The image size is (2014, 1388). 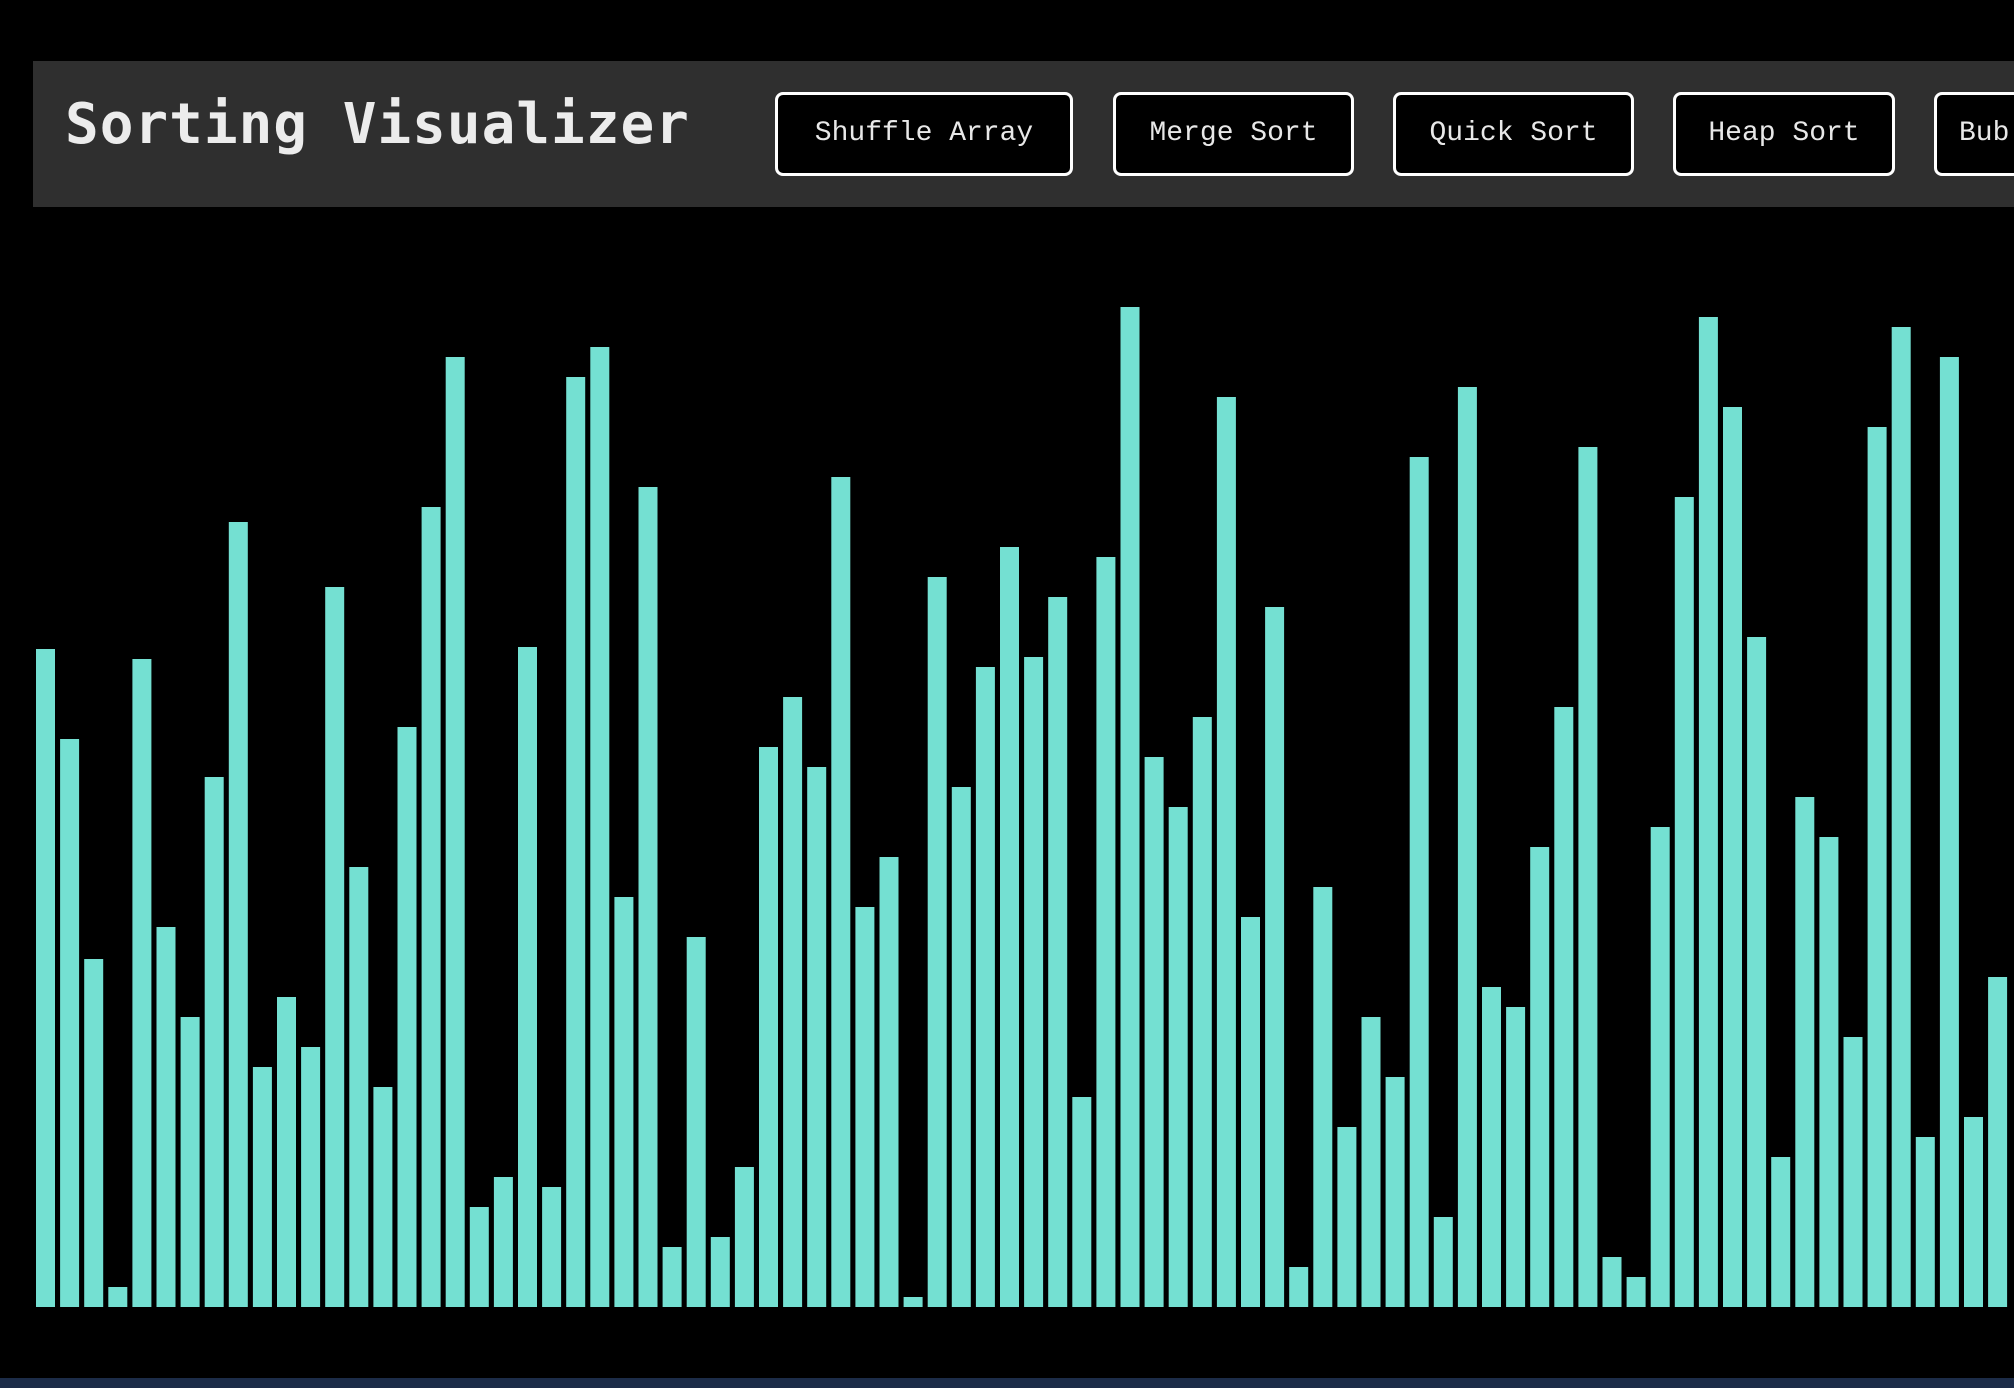 What do you see at coordinates (377, 124) in the screenshot?
I see `app-title: Sorting Visualizer` at bounding box center [377, 124].